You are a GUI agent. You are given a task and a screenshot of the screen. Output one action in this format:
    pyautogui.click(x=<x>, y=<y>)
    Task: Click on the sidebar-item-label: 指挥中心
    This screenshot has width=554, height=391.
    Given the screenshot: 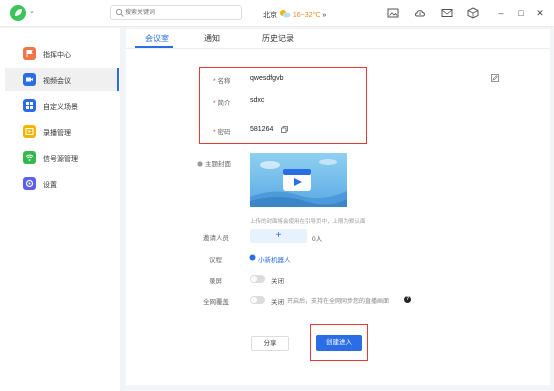 What is the action you would take?
    pyautogui.click(x=57, y=55)
    